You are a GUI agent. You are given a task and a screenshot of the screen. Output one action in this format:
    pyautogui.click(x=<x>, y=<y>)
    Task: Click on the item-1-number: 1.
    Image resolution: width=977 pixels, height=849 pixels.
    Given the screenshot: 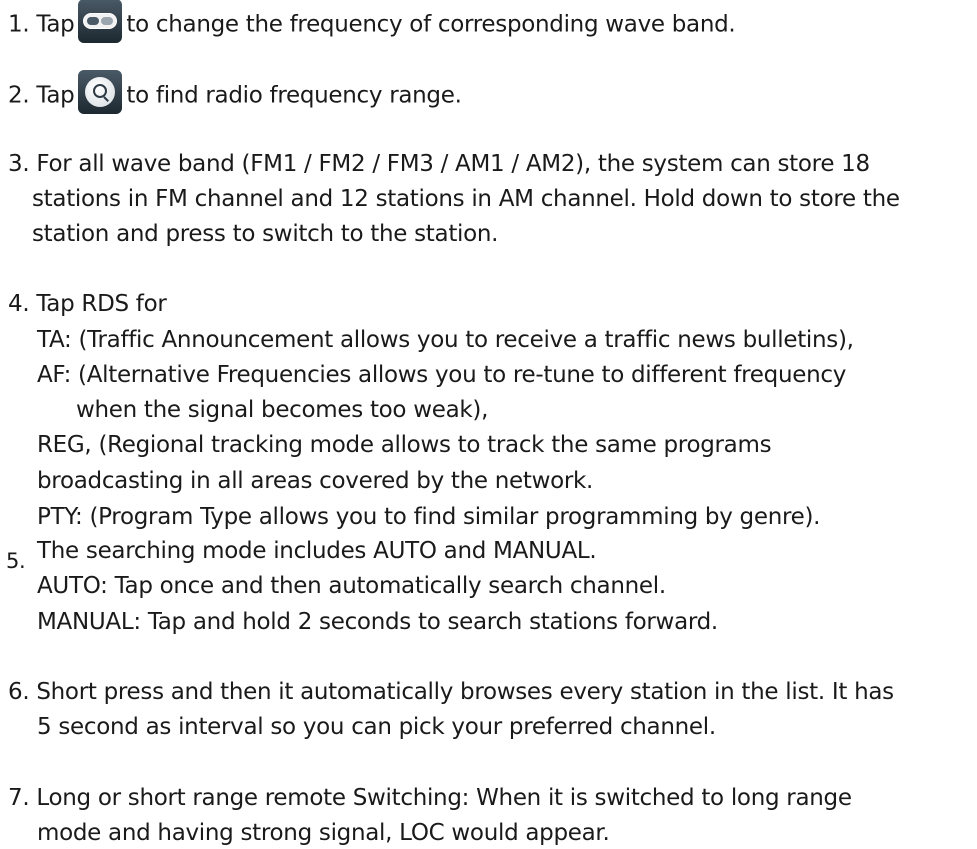 What is the action you would take?
    pyautogui.click(x=19, y=24)
    